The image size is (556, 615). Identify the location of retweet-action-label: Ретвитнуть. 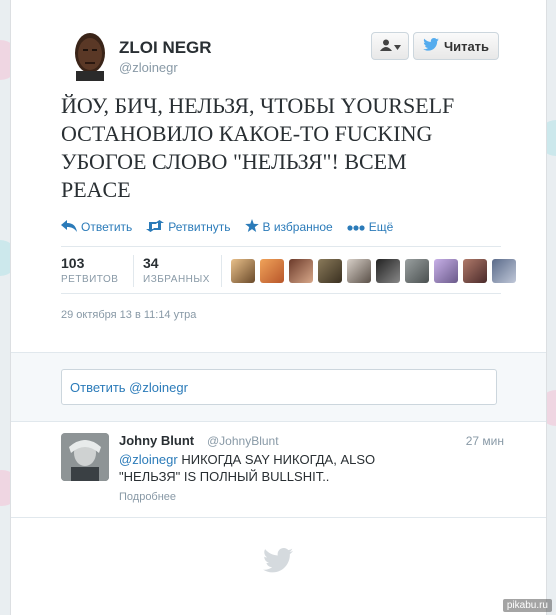
(199, 227).